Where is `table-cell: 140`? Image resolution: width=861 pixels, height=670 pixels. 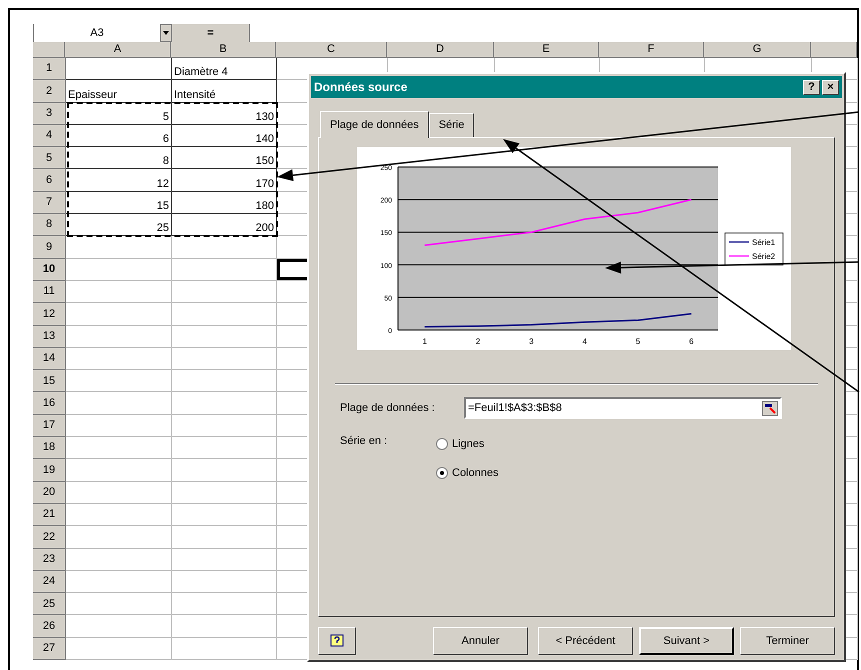 table-cell: 140 is located at coordinates (224, 136).